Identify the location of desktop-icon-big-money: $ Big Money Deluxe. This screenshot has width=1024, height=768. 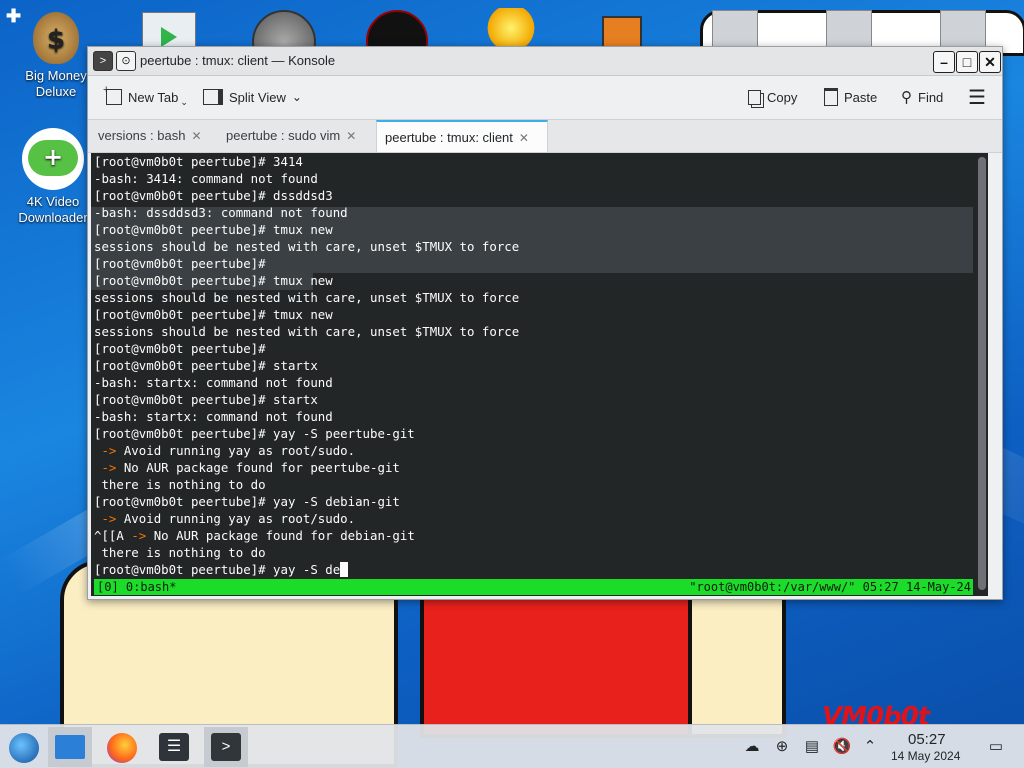
(56, 56).